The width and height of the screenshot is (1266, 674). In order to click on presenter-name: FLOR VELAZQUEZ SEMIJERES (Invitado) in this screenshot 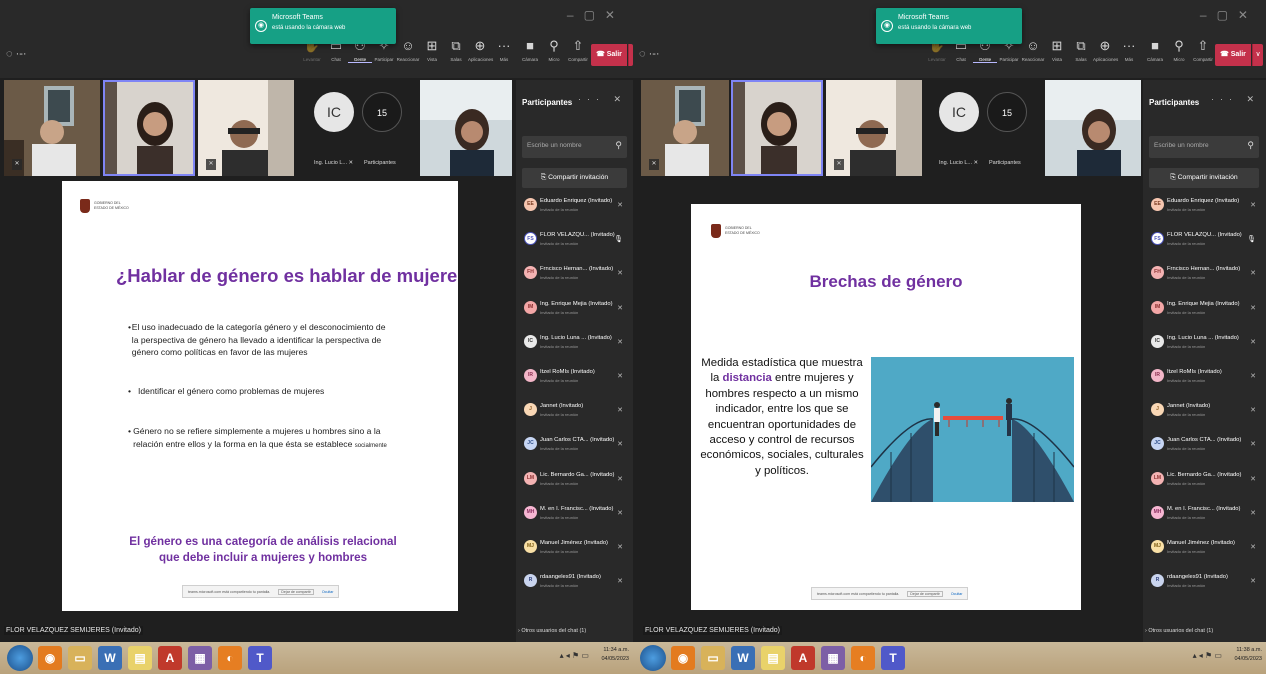, I will do `click(712, 630)`.